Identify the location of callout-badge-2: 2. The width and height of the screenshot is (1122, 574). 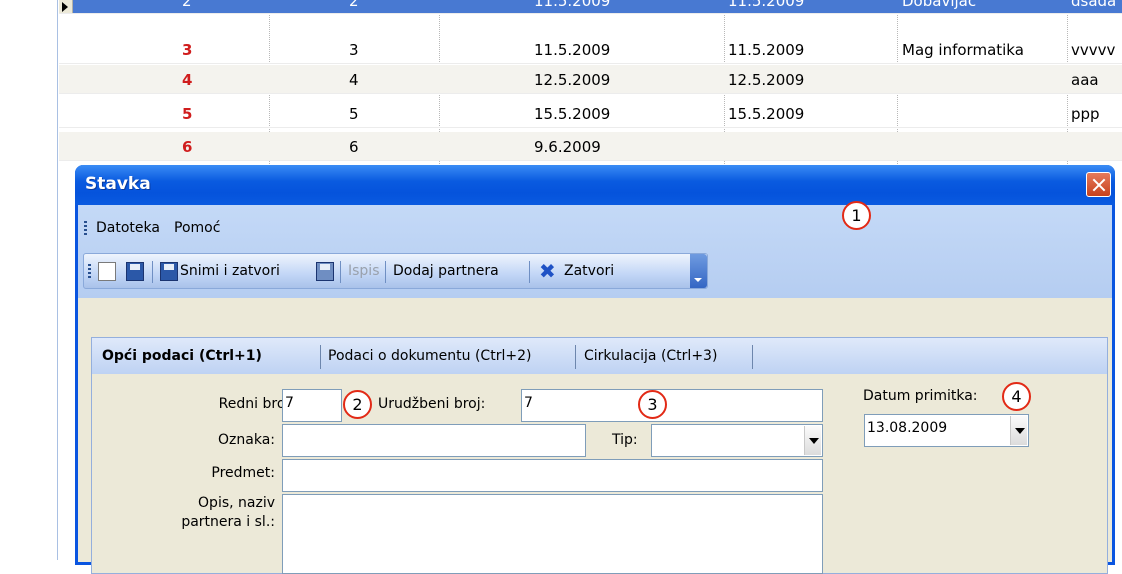
(357, 404).